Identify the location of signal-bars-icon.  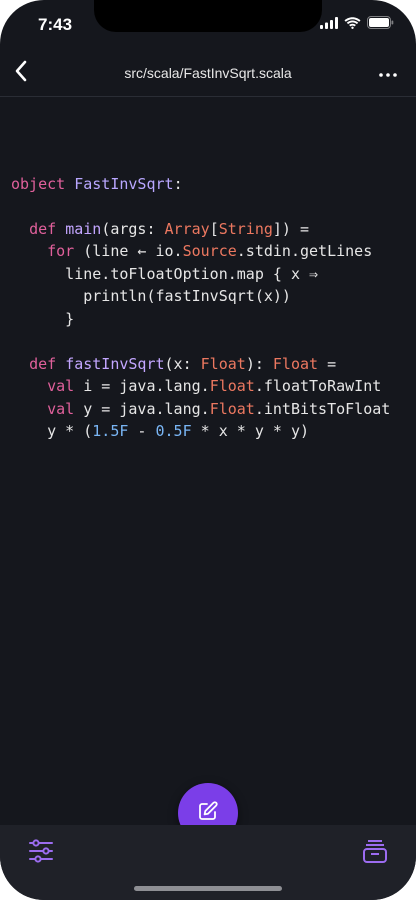
(329, 22).